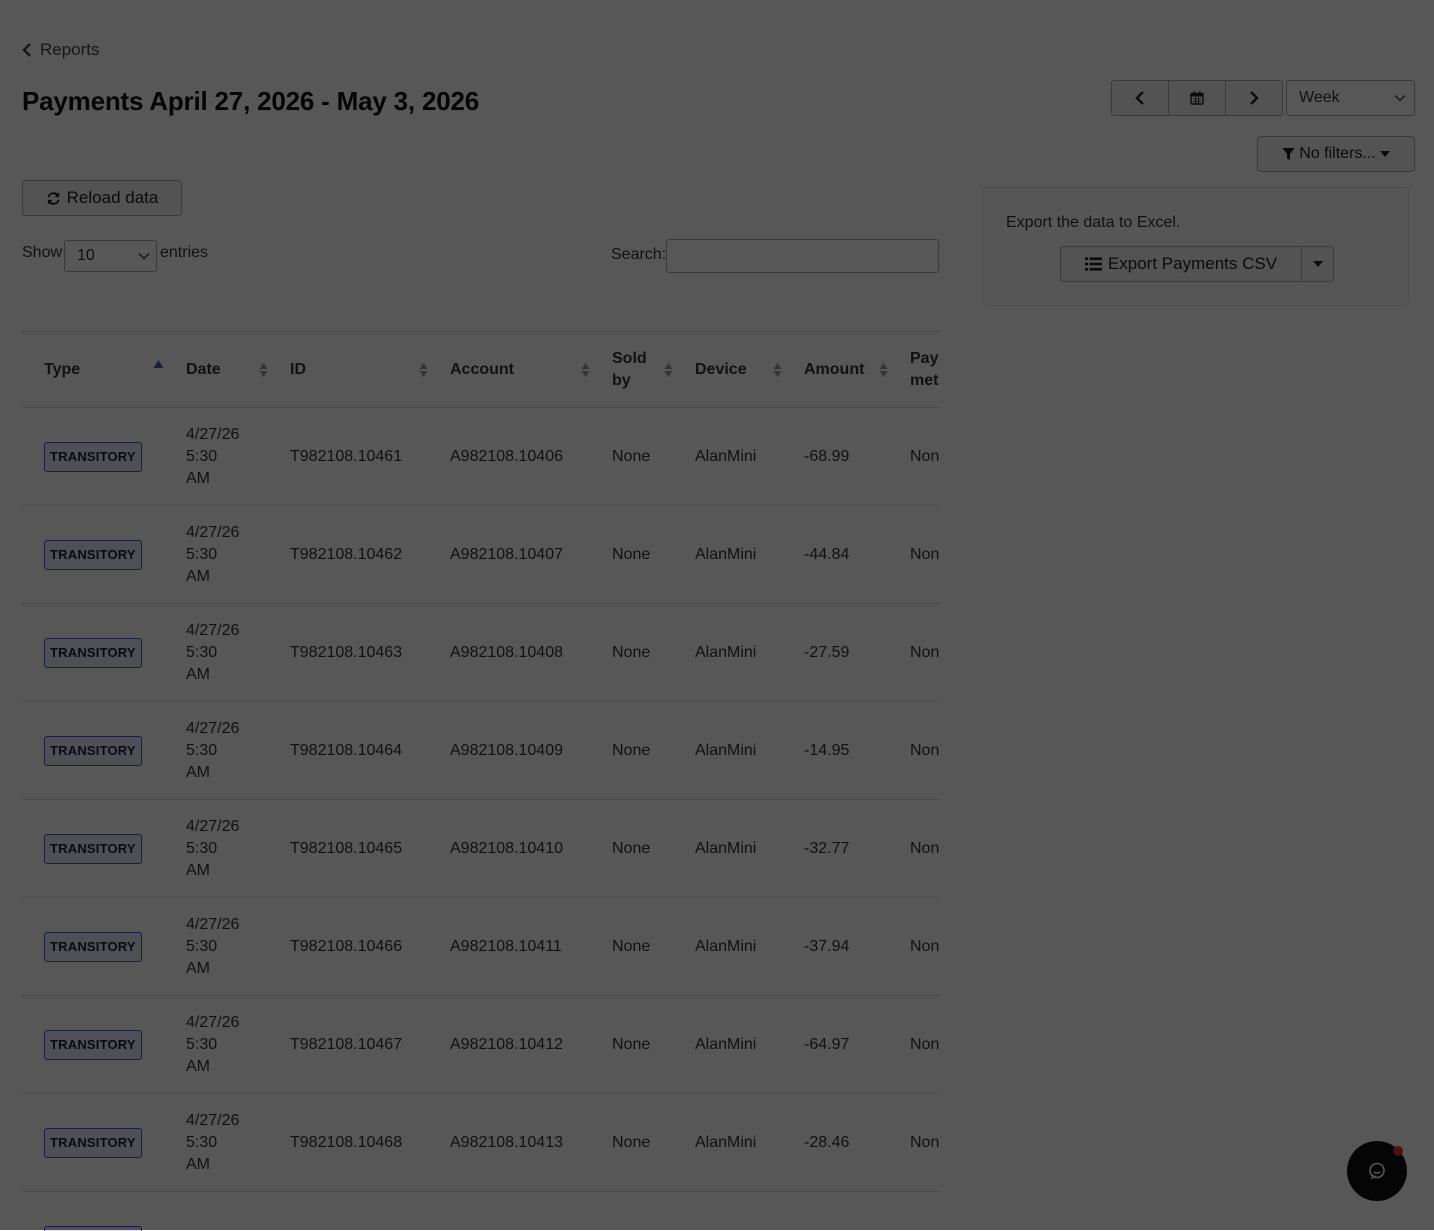 The height and width of the screenshot is (1231, 1434). What do you see at coordinates (924, 370) in the screenshot?
I see `column-header-label: Payment method` at bounding box center [924, 370].